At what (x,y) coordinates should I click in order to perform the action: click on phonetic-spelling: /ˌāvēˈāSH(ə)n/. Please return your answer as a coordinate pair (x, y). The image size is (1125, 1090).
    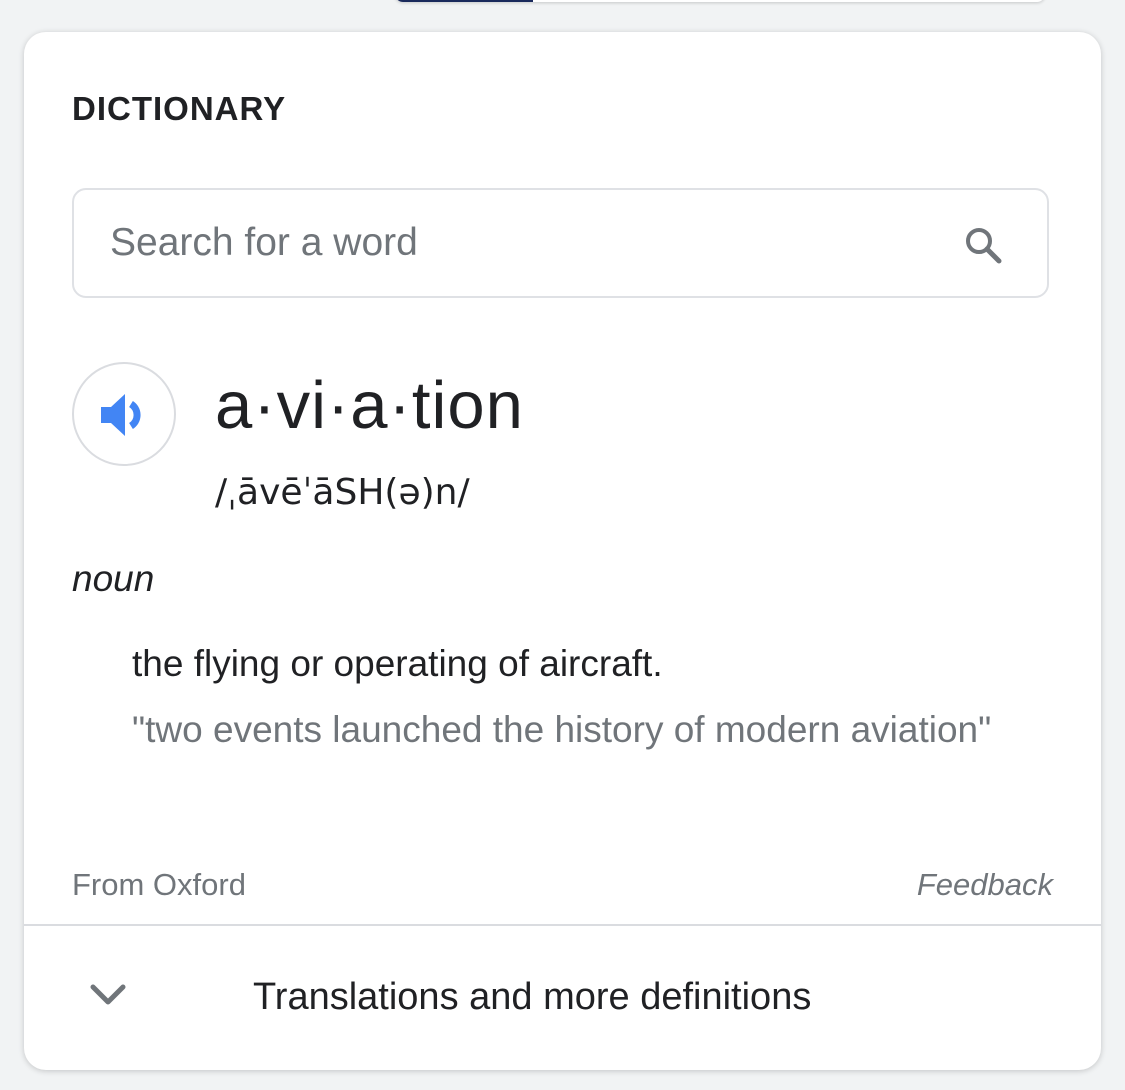
    Looking at the image, I should click on (342, 492).